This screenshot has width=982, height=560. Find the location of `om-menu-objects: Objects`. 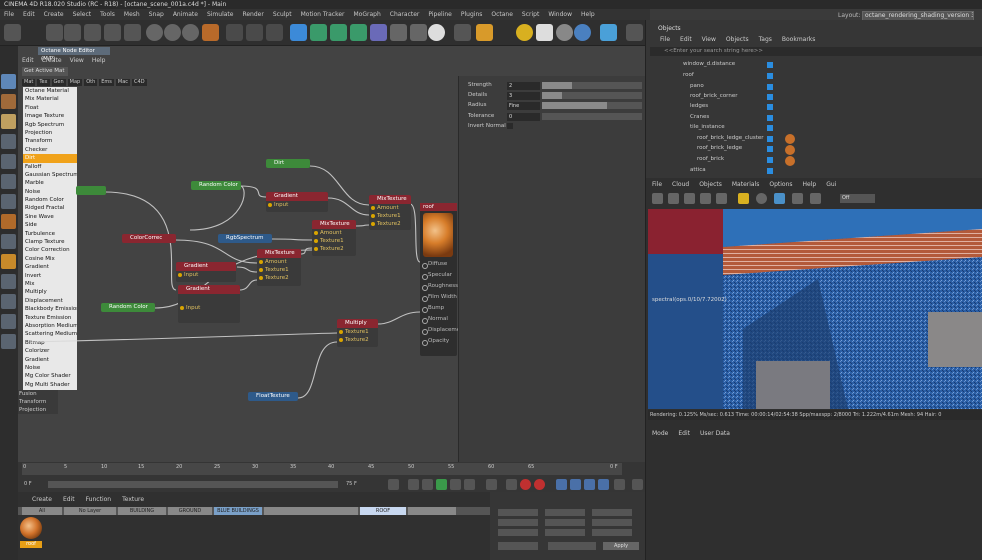

om-menu-objects: Objects is located at coordinates (737, 39).